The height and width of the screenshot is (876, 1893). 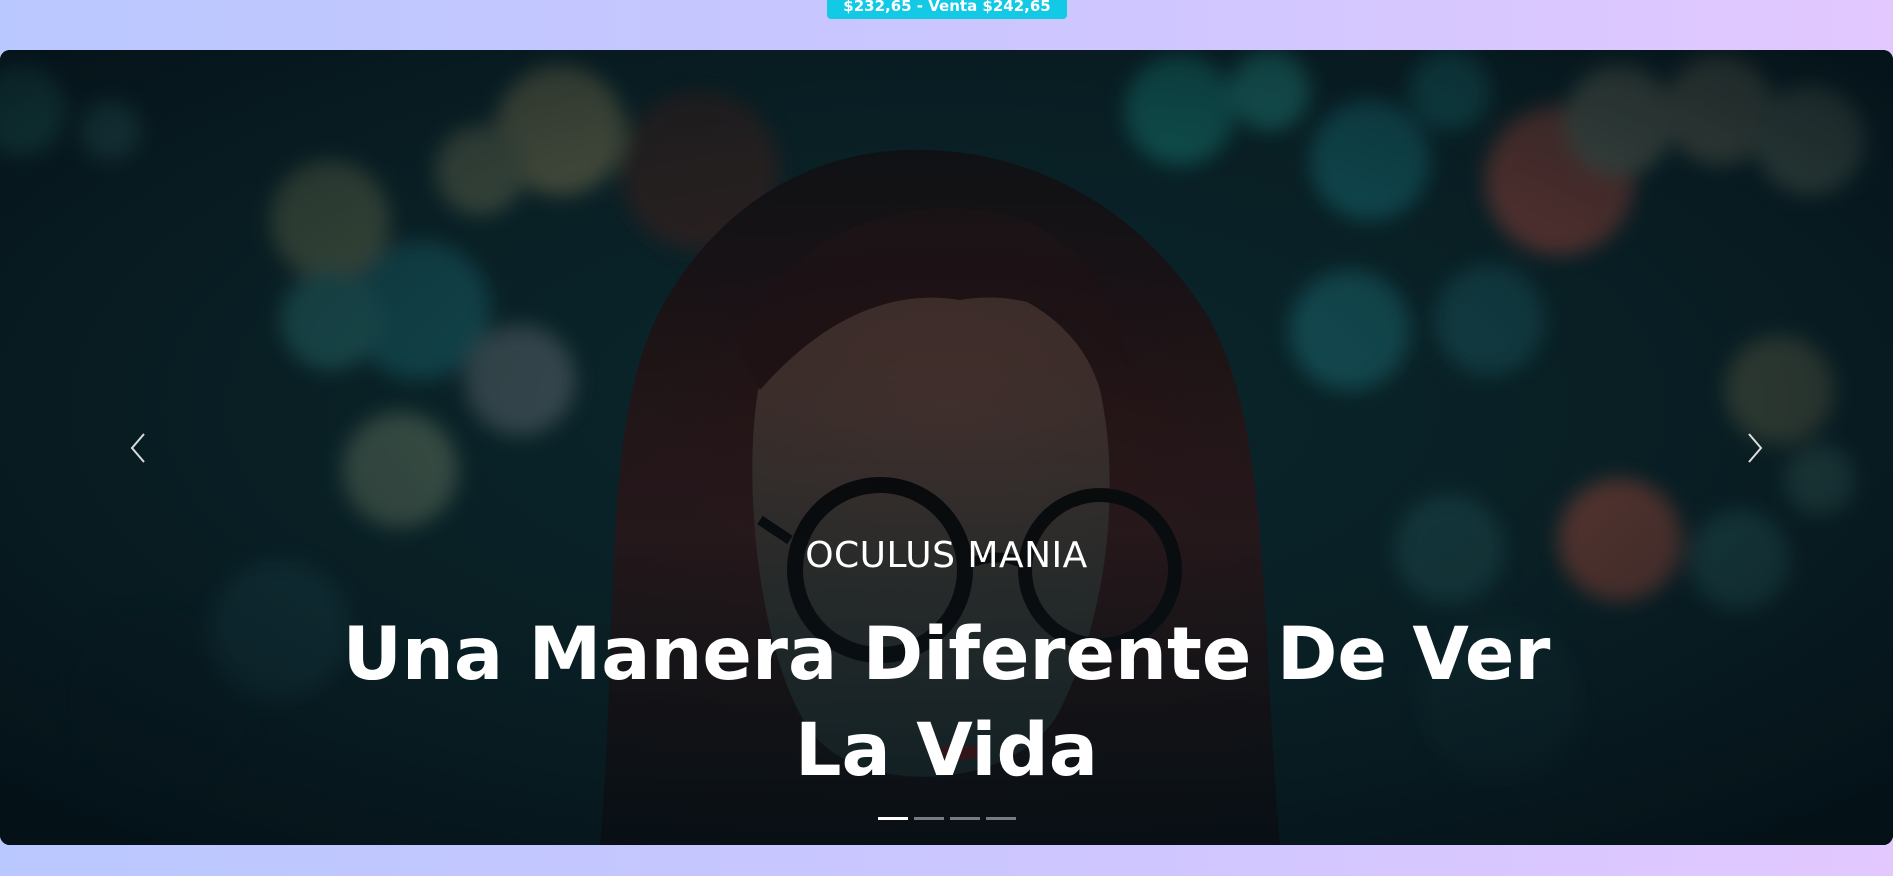 I want to click on exchange-rate-badge: $232,65 - Venta $242,65, so click(x=947, y=9).